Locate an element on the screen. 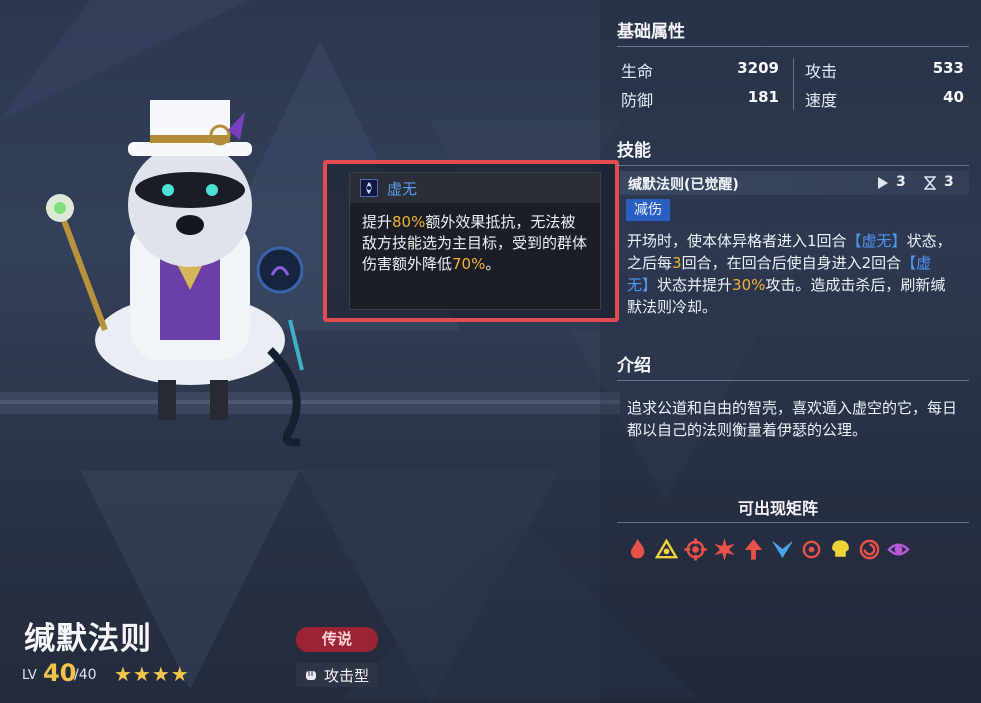 This screenshot has height=703, width=981. attributes-title: 基础属性 is located at coordinates (651, 32).